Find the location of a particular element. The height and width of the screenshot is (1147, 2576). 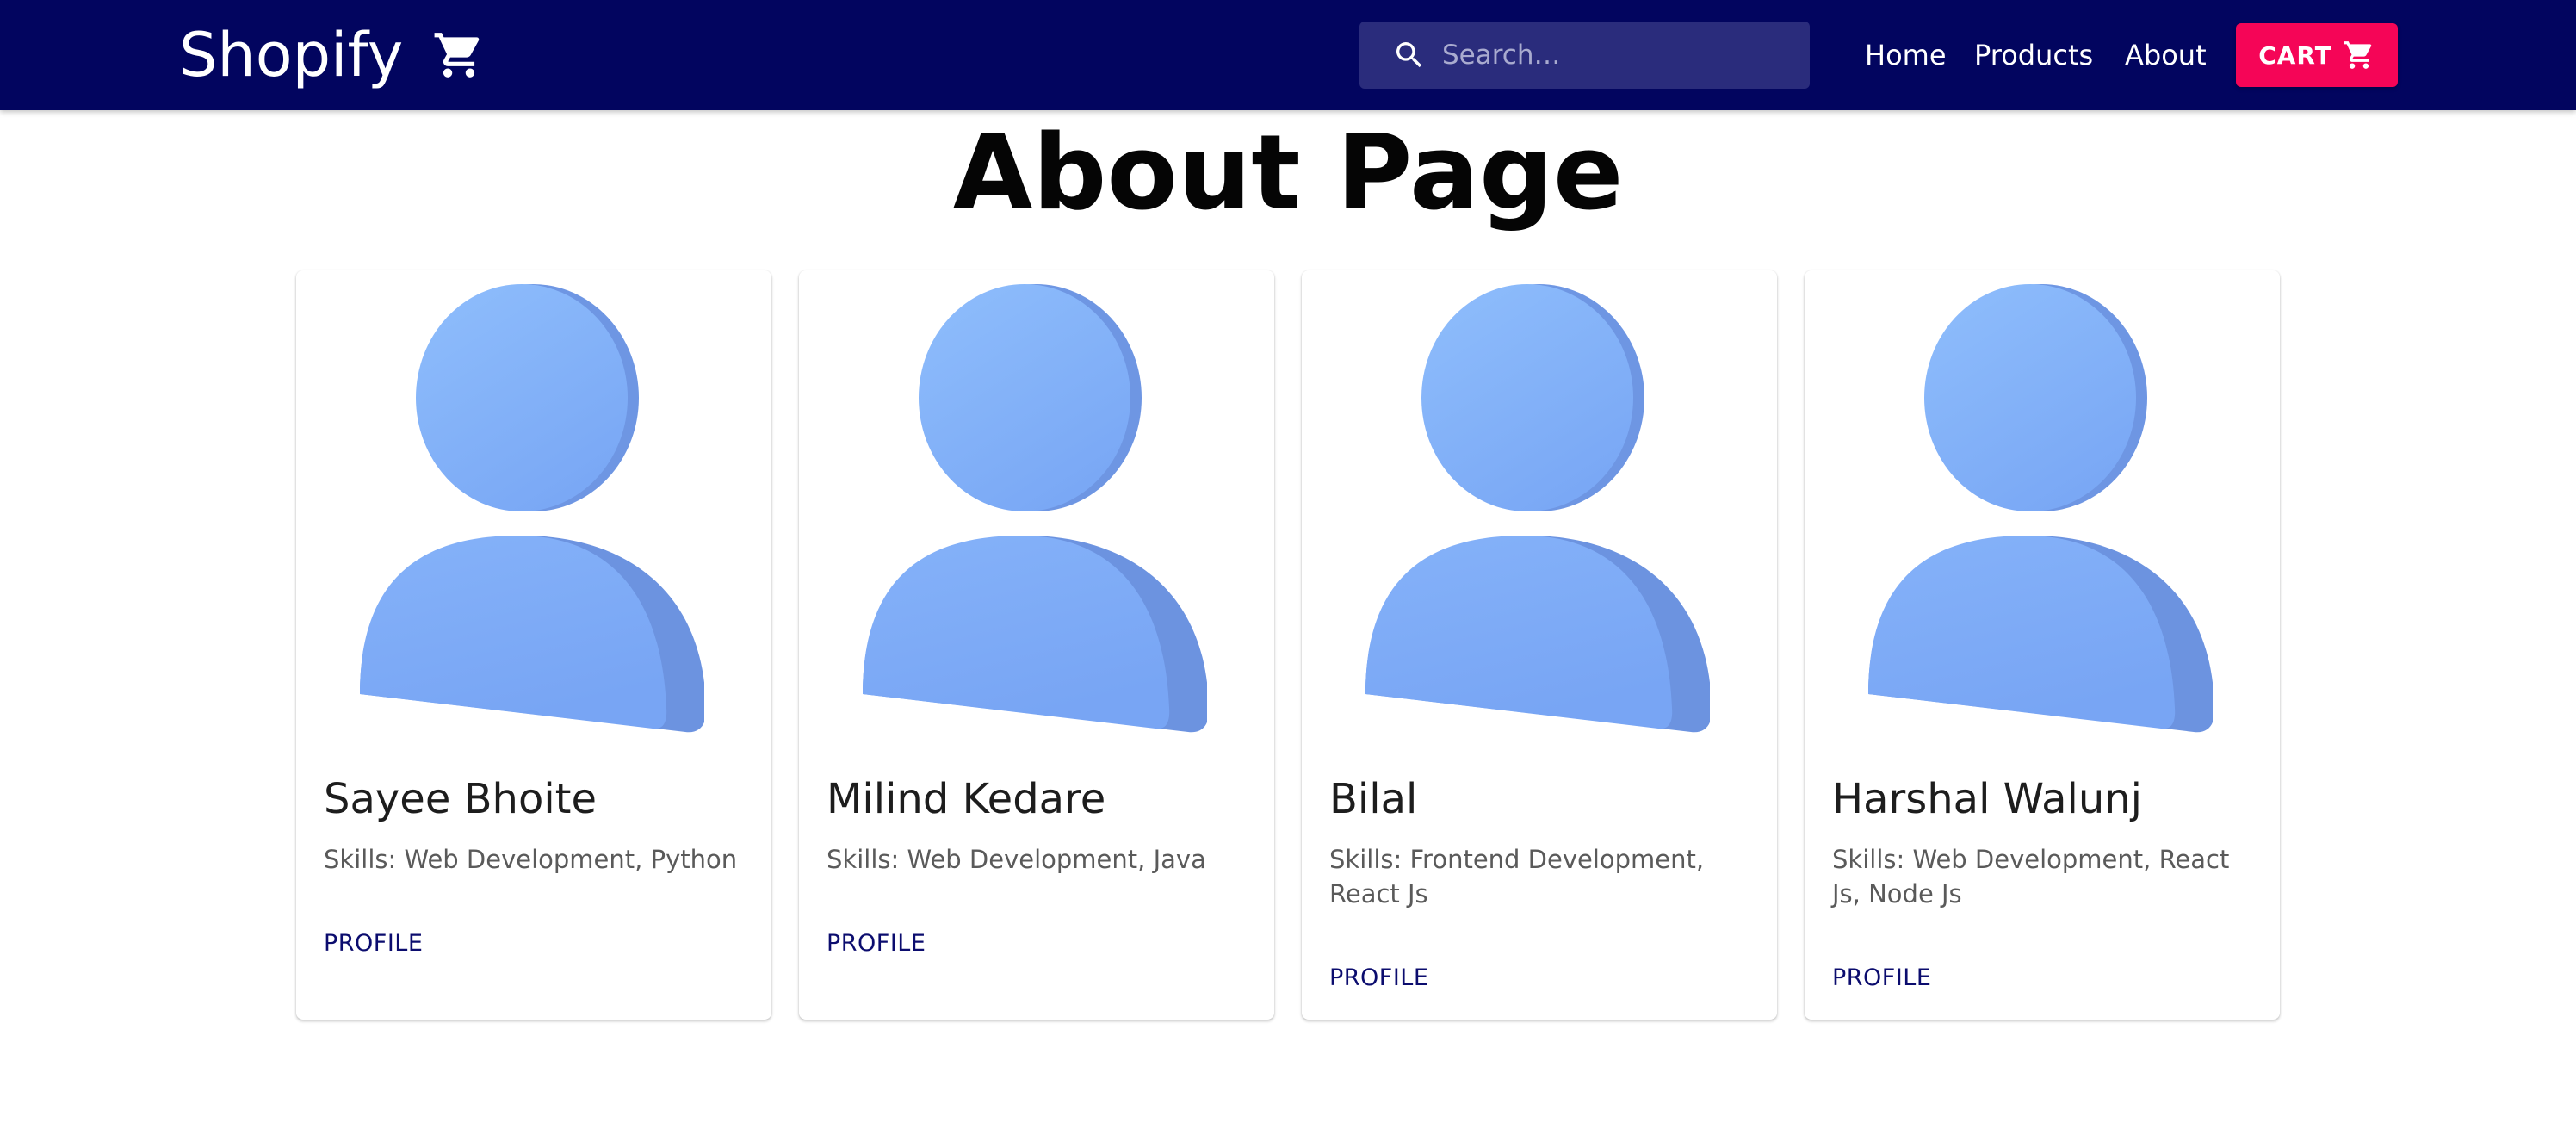

search-icon is located at coordinates (1409, 55).